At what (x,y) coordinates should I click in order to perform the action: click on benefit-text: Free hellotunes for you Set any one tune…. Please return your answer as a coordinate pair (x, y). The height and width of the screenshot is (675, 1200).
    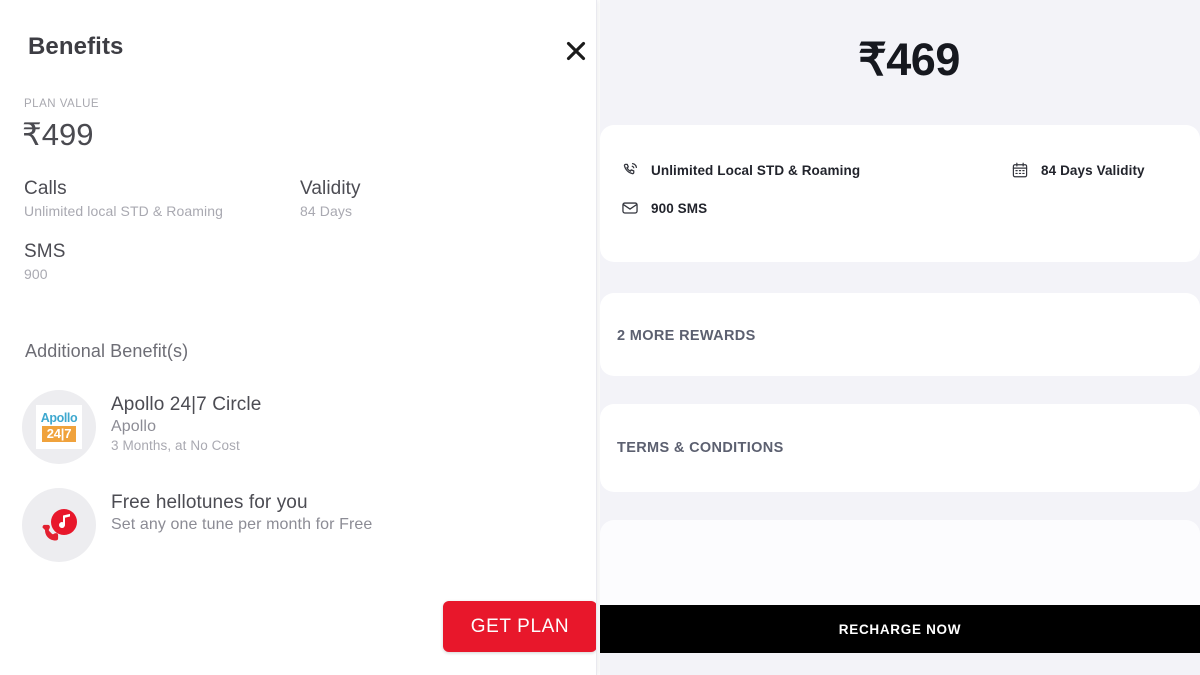
    Looking at the image, I should click on (241, 511).